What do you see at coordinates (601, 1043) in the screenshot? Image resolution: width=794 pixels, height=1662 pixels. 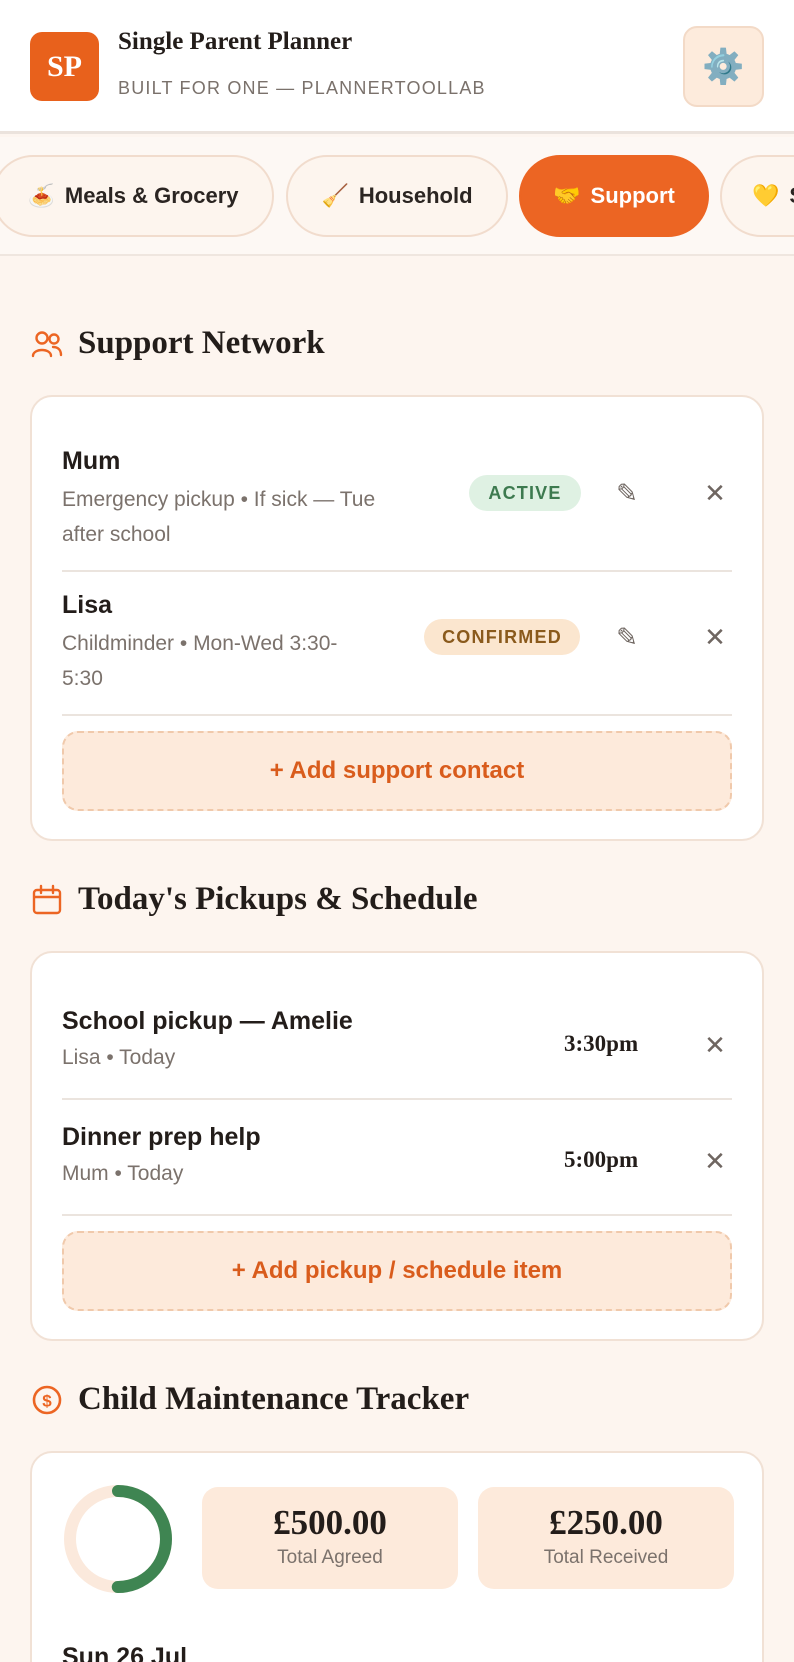 I see `schedule-item-time: 3:30pm` at bounding box center [601, 1043].